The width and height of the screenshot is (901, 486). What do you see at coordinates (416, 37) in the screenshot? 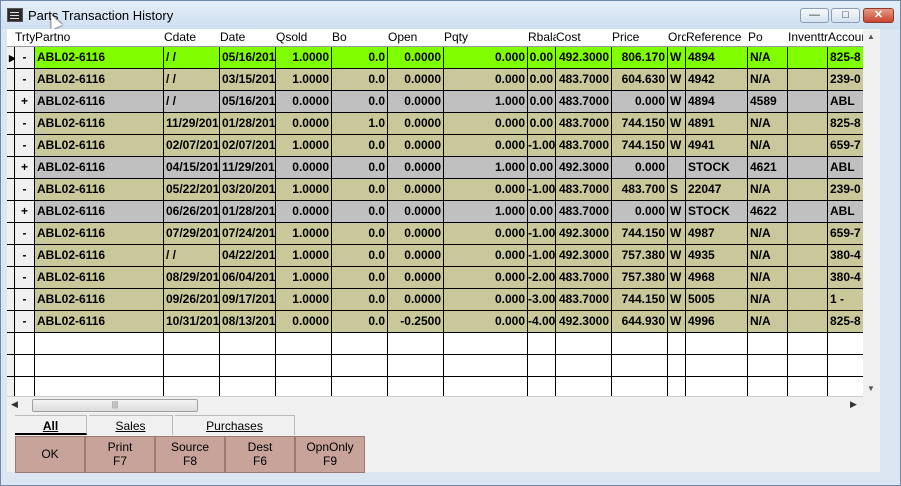
I see `column-header-open: Open` at bounding box center [416, 37].